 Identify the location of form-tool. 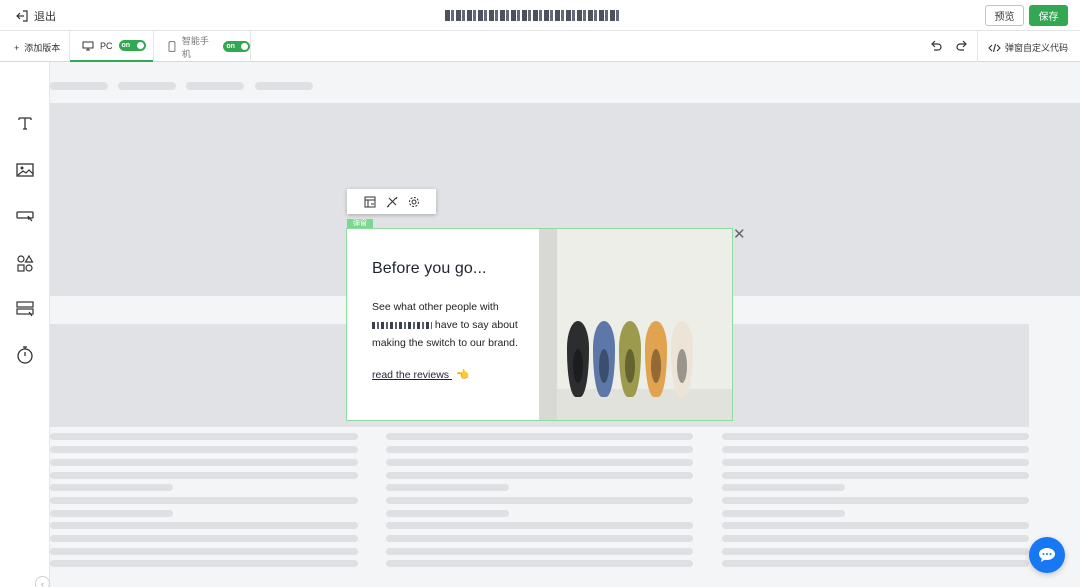
(25, 309).